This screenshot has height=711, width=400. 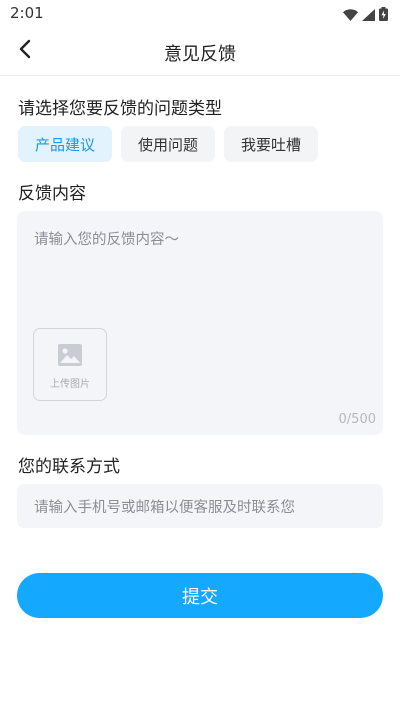 I want to click on feedback-content-placeholder: 请输入您的反馈内容～, so click(x=106, y=240).